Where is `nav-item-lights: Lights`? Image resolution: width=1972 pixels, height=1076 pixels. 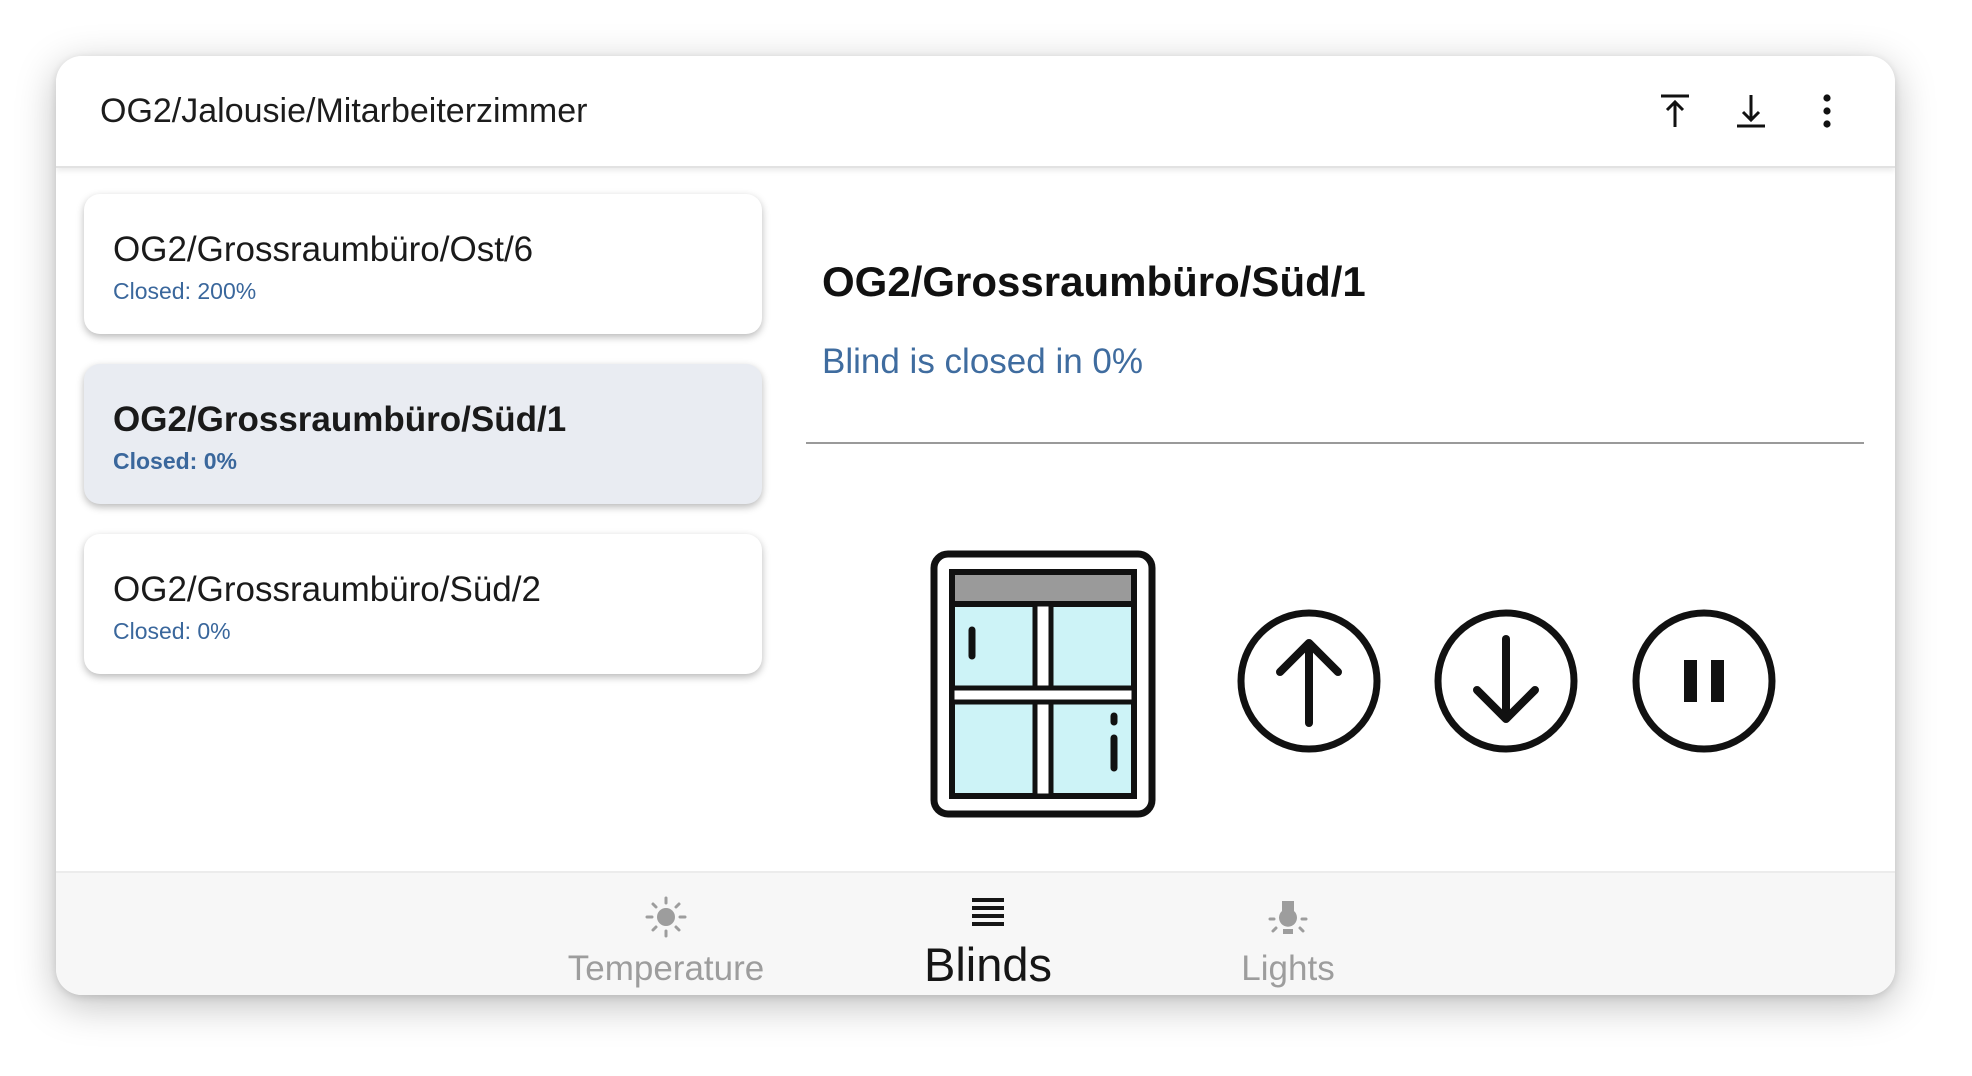
nav-item-lights: Lights is located at coordinates (1288, 934).